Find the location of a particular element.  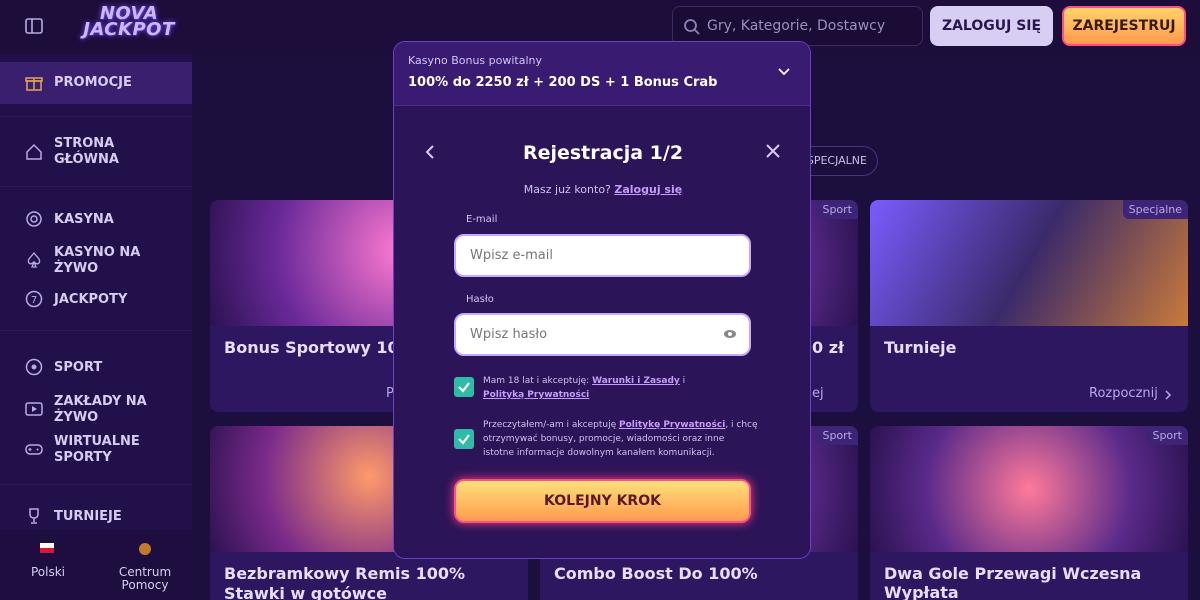

card-cta: ej is located at coordinates (818, 393).